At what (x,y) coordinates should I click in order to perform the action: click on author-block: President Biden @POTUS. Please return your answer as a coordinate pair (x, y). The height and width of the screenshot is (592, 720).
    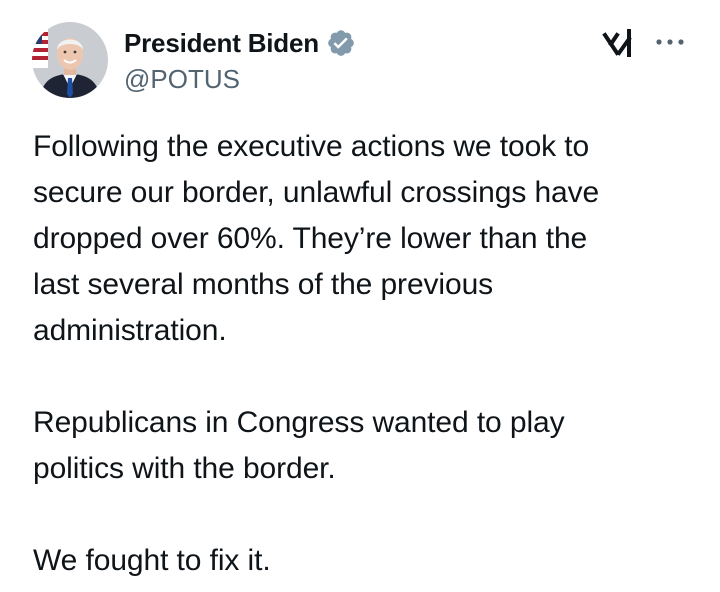
    Looking at the image, I should click on (240, 60).